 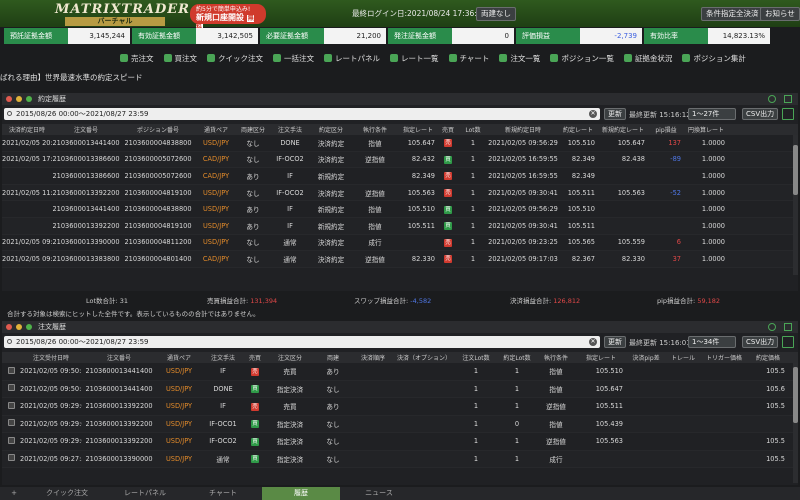 I want to click on bulk-close-button: 条件指定全決済, so click(x=732, y=14).